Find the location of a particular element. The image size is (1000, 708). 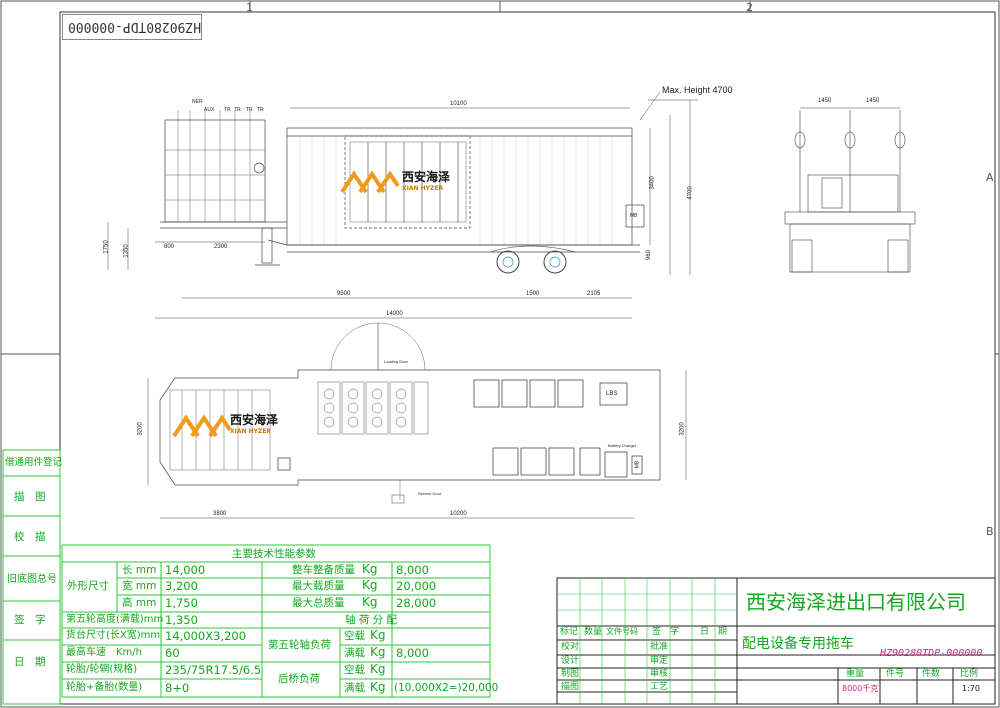

dim-3400: 3400 is located at coordinates (652, 183).